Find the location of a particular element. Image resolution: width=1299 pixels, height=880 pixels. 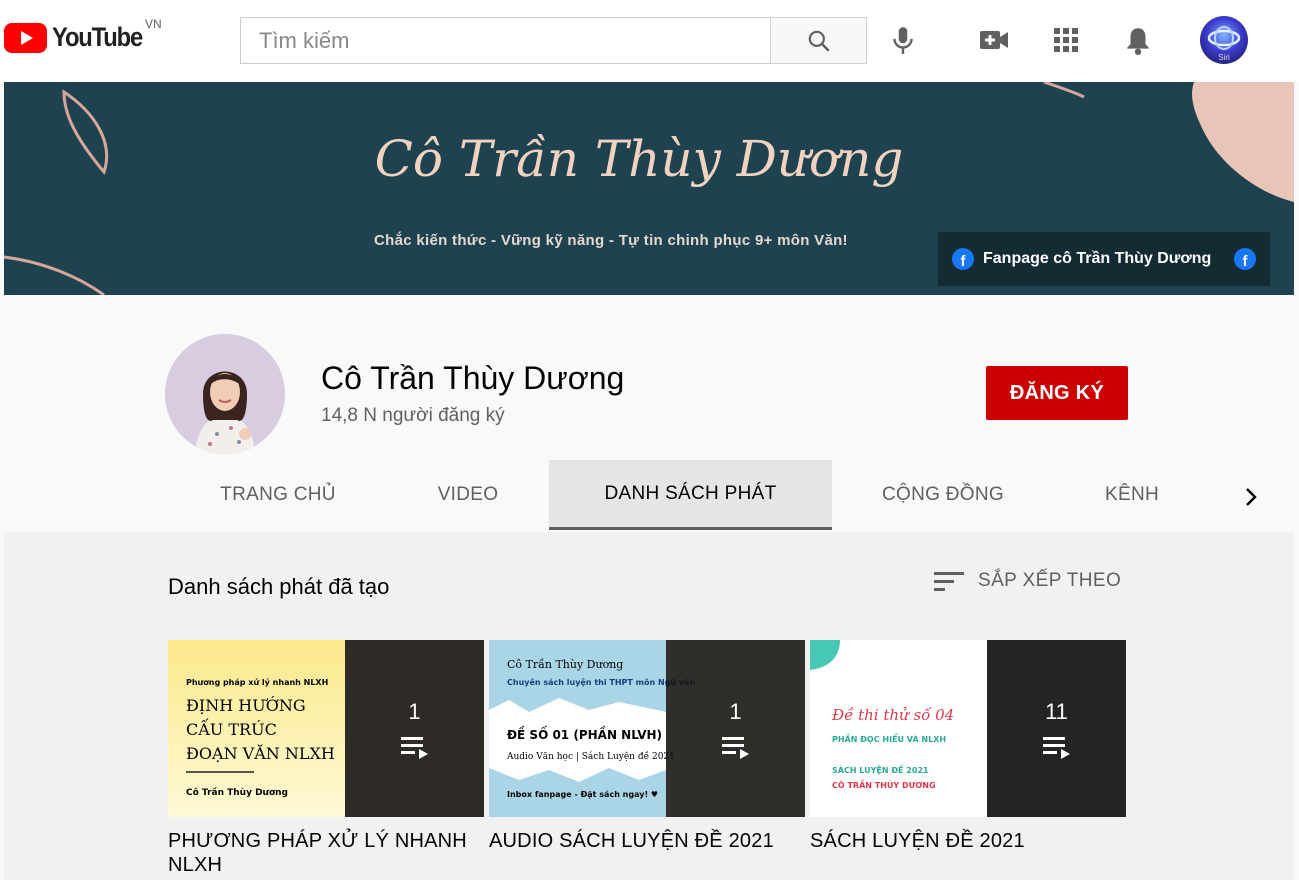

tab-home: TRANG CHỦ is located at coordinates (278, 495).